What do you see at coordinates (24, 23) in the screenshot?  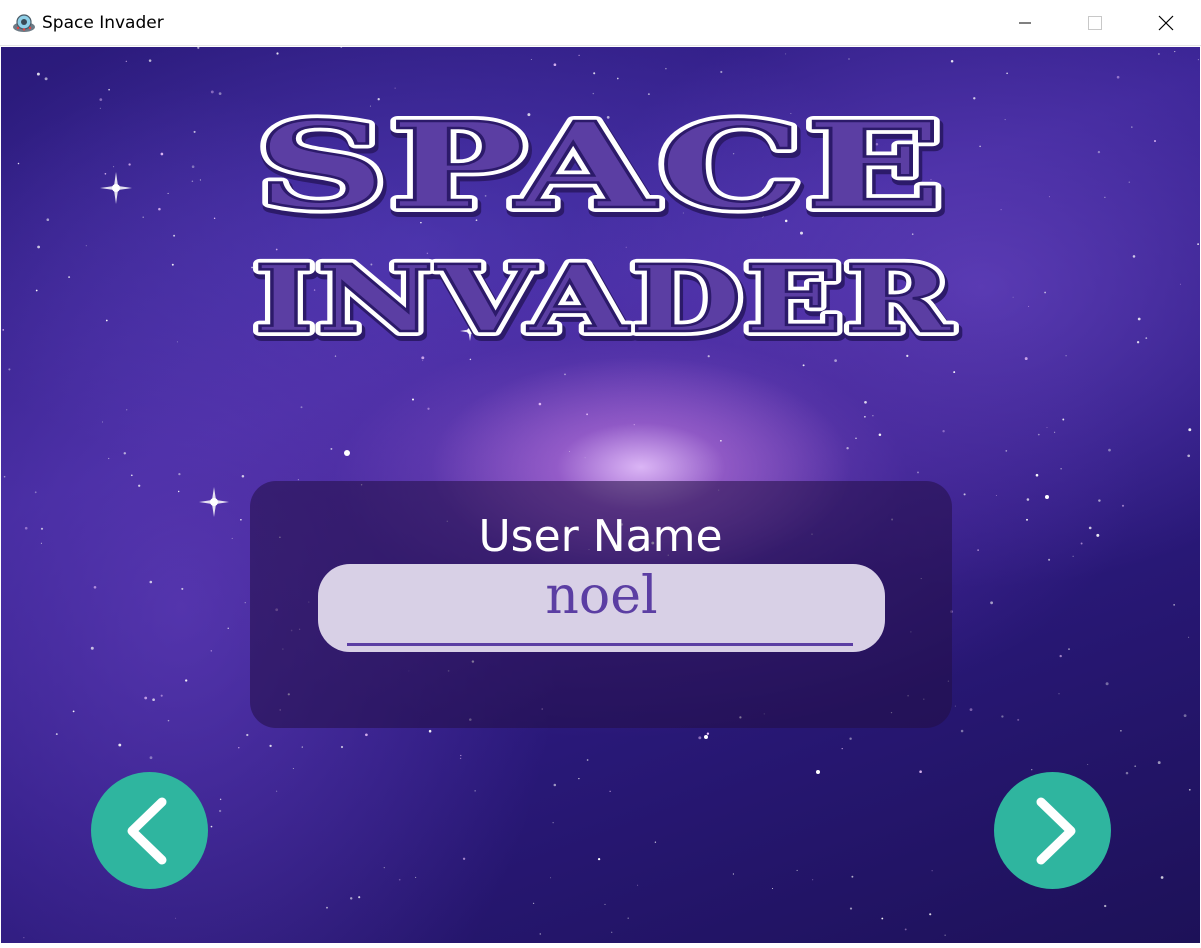 I see `ufo-icon` at bounding box center [24, 23].